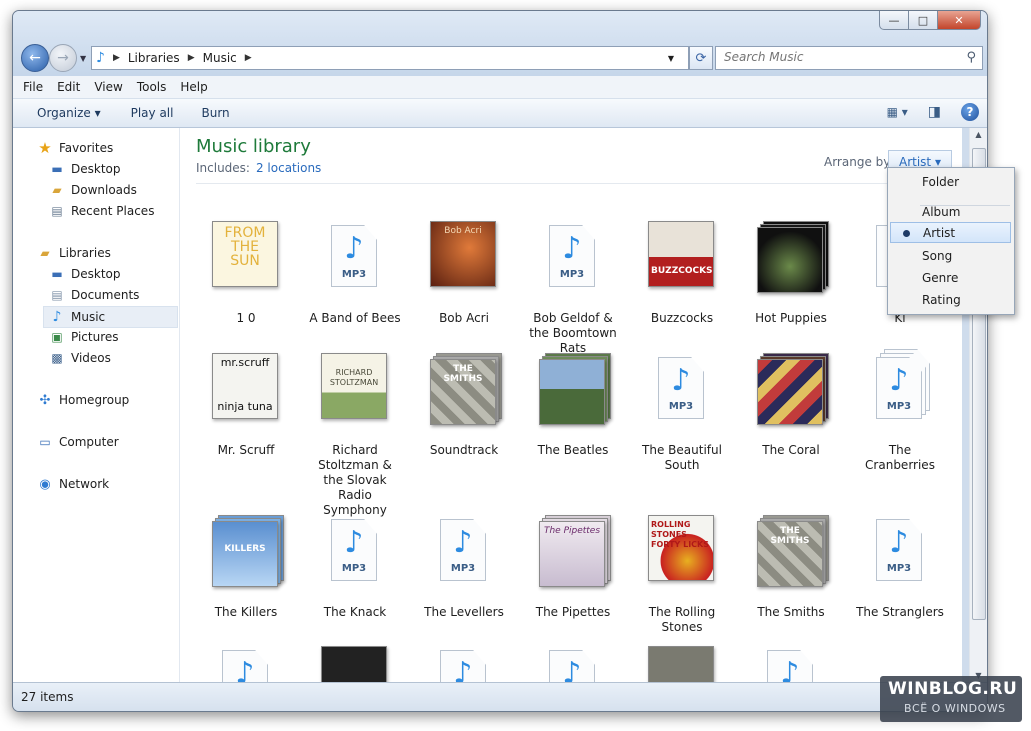 The width and height of the screenshot is (1031, 731). I want to click on album-art, so click(575, 389).